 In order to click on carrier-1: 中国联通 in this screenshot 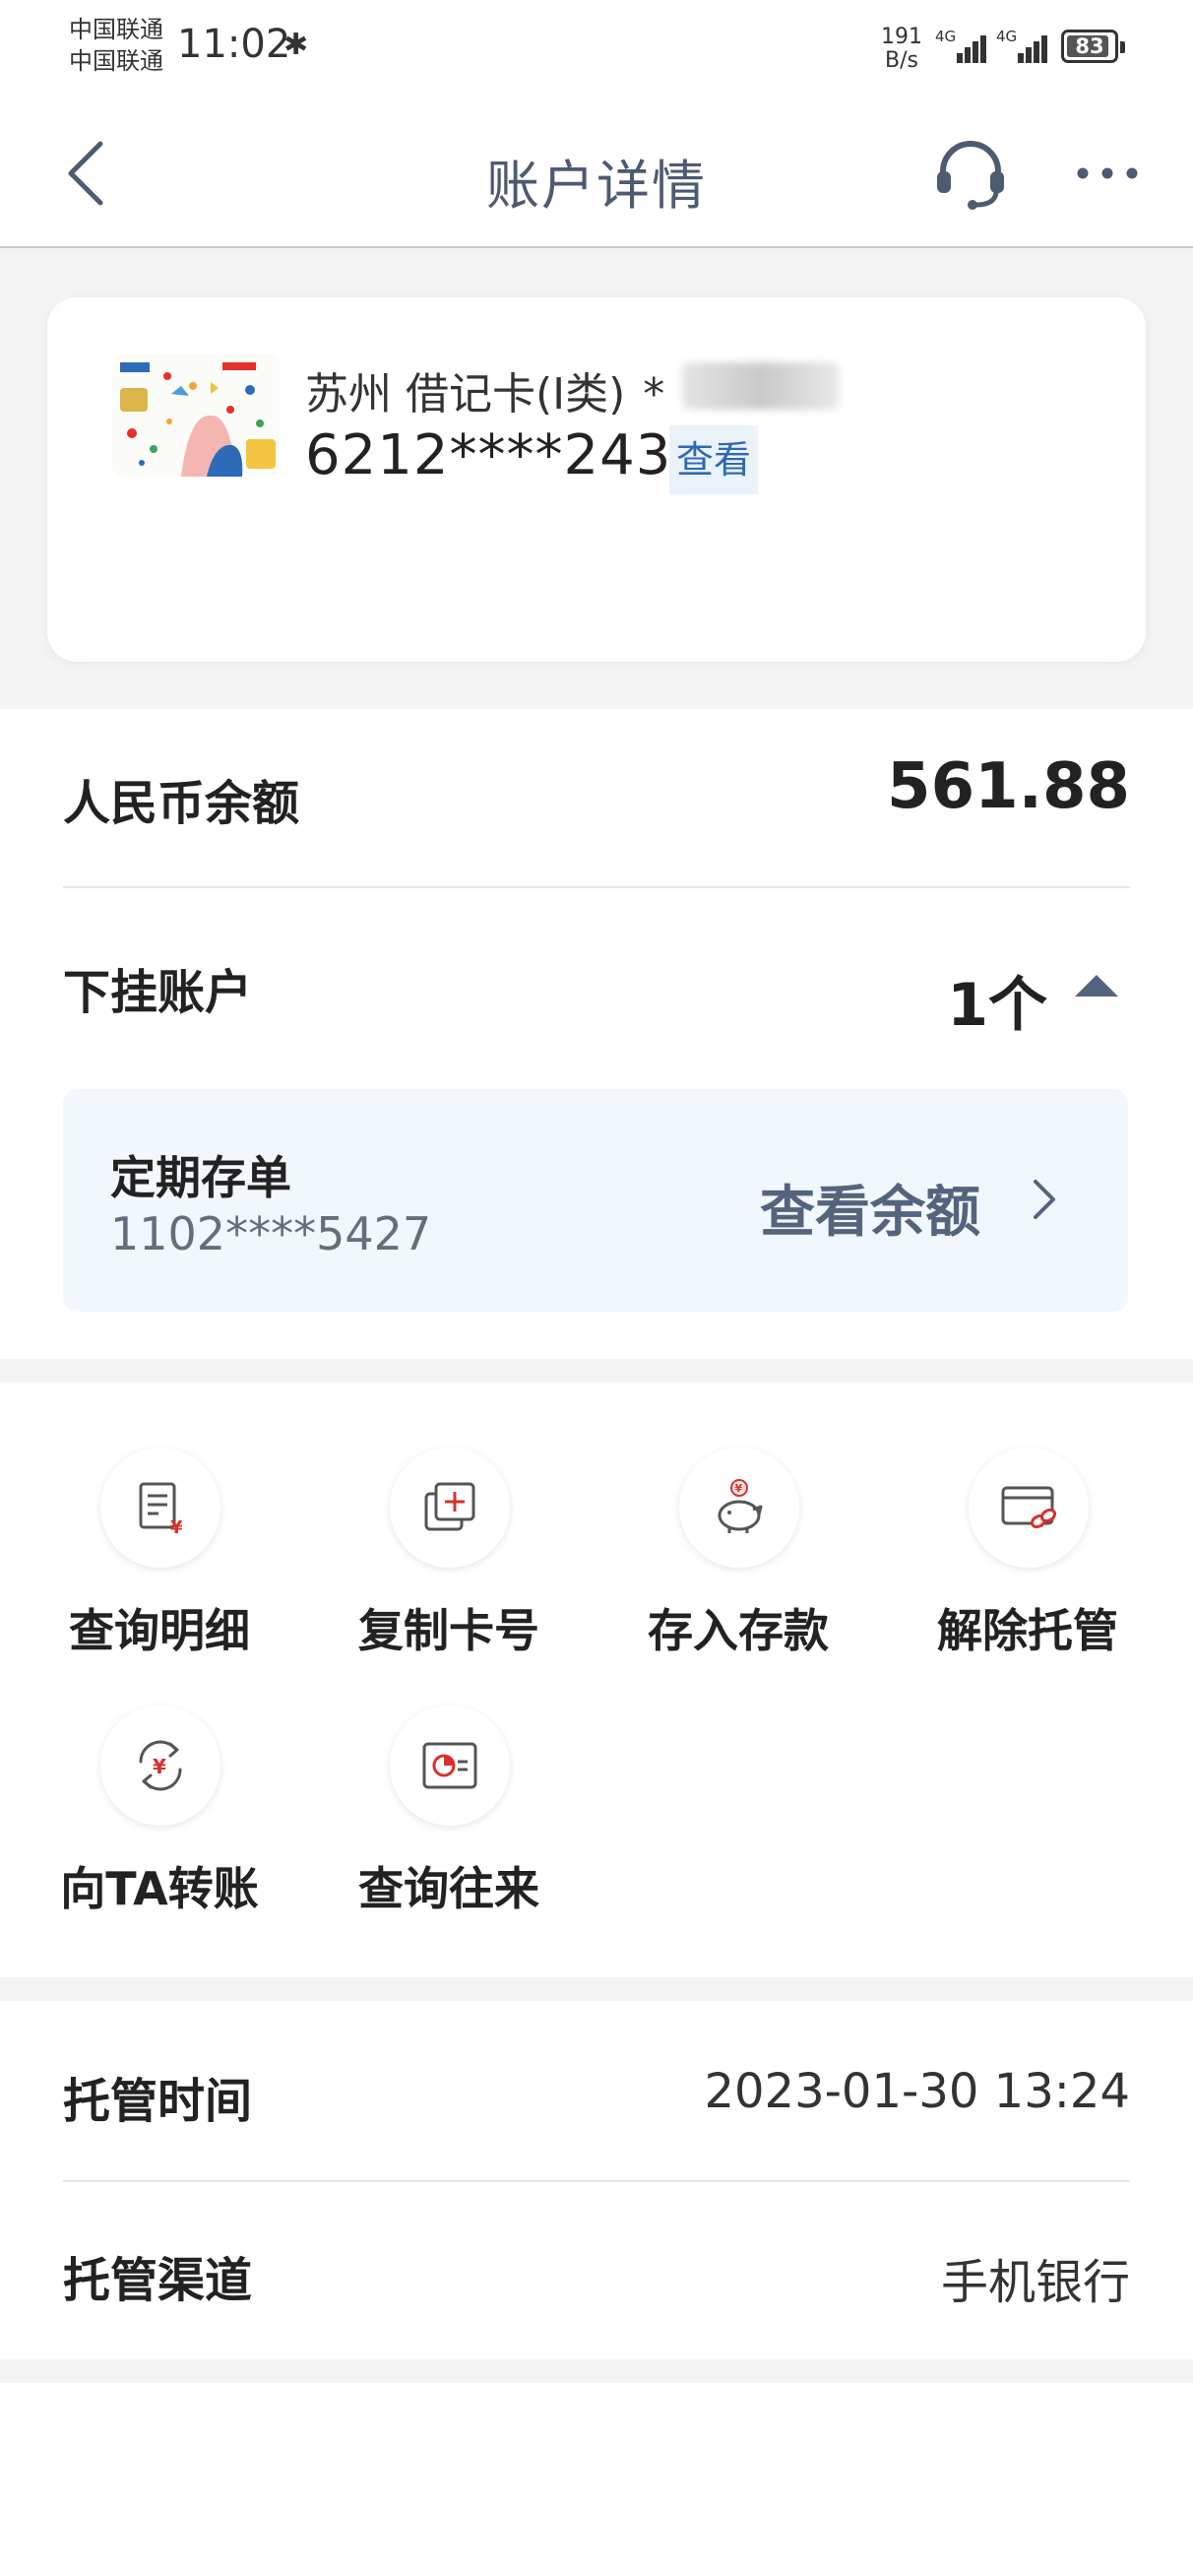, I will do `click(116, 29)`.